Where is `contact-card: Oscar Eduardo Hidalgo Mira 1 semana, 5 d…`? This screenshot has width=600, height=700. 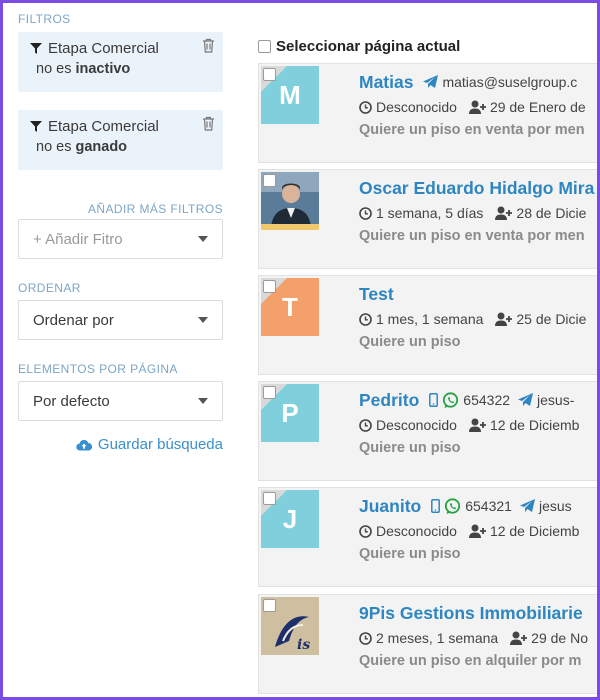 contact-card: Oscar Eduardo Hidalgo Mira 1 semana, 5 d… is located at coordinates (427, 219).